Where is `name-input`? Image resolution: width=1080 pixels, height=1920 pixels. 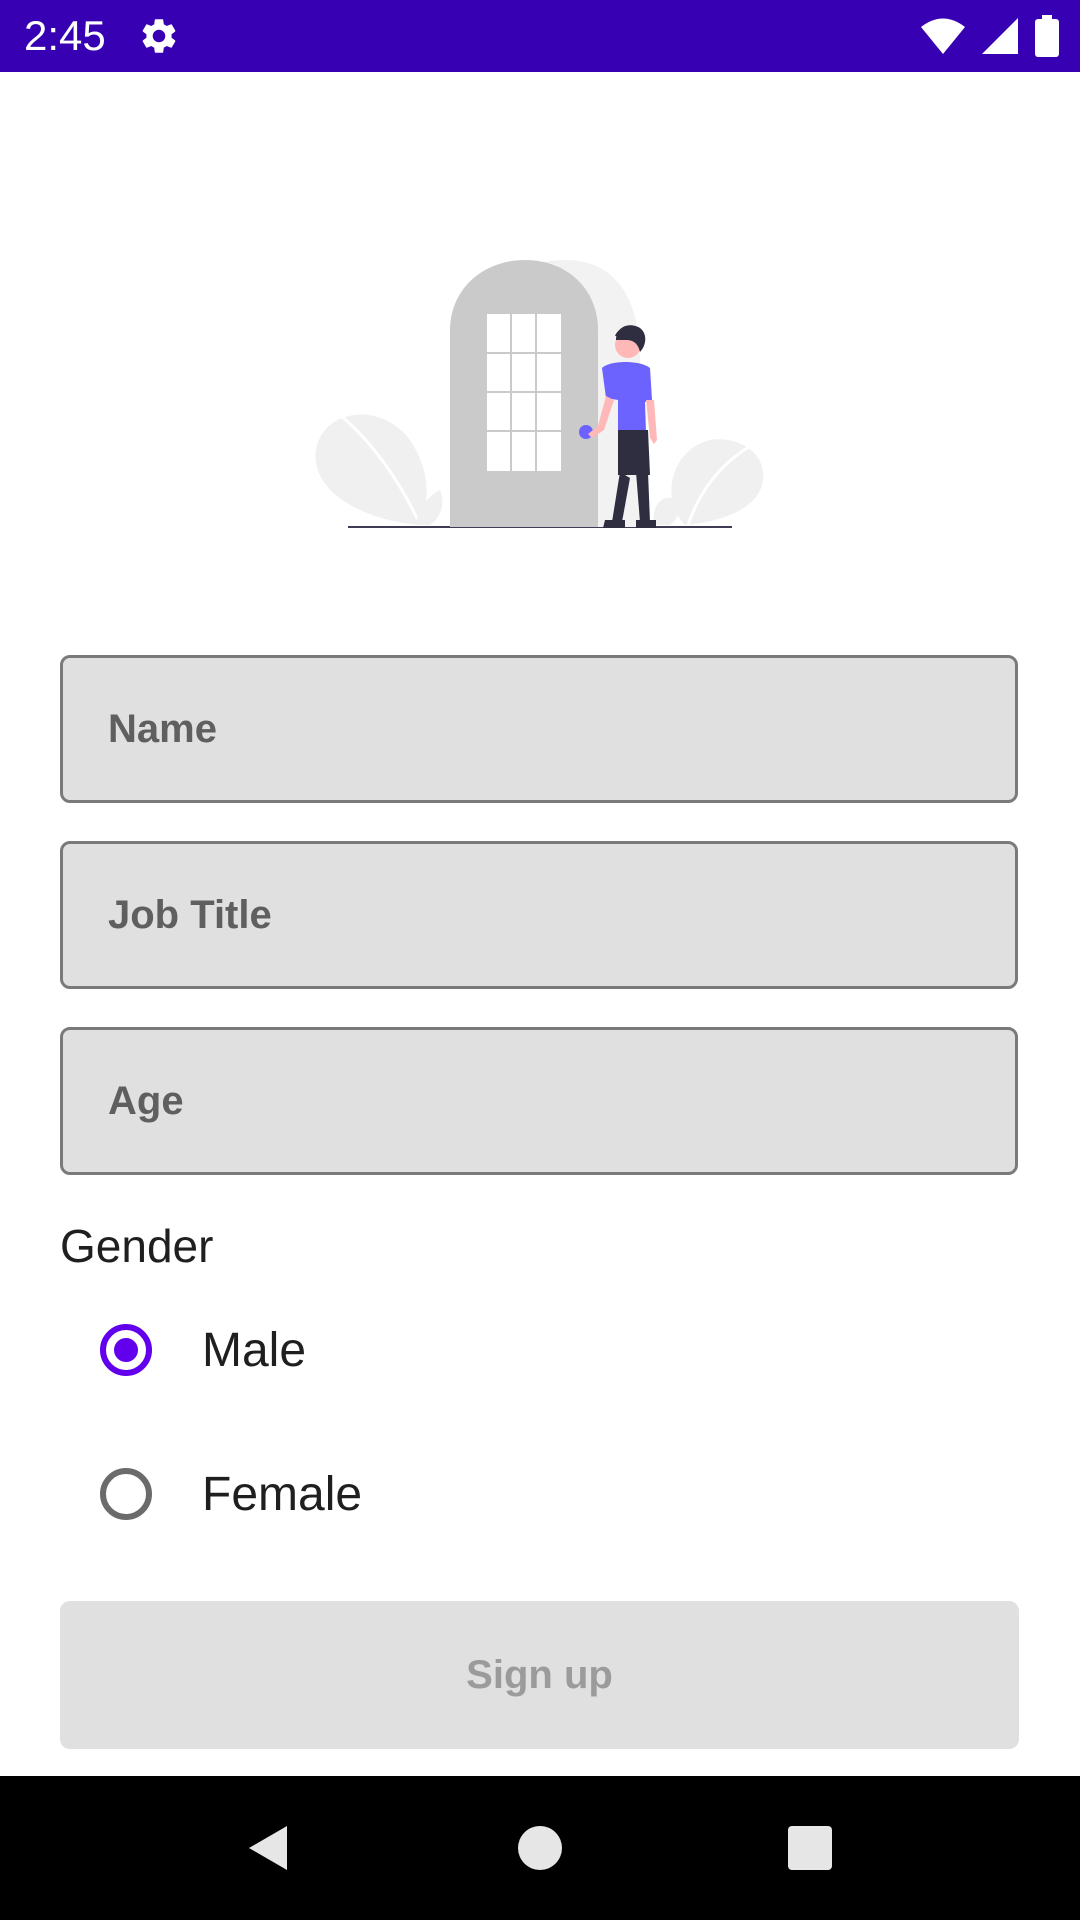 name-input is located at coordinates (538, 729).